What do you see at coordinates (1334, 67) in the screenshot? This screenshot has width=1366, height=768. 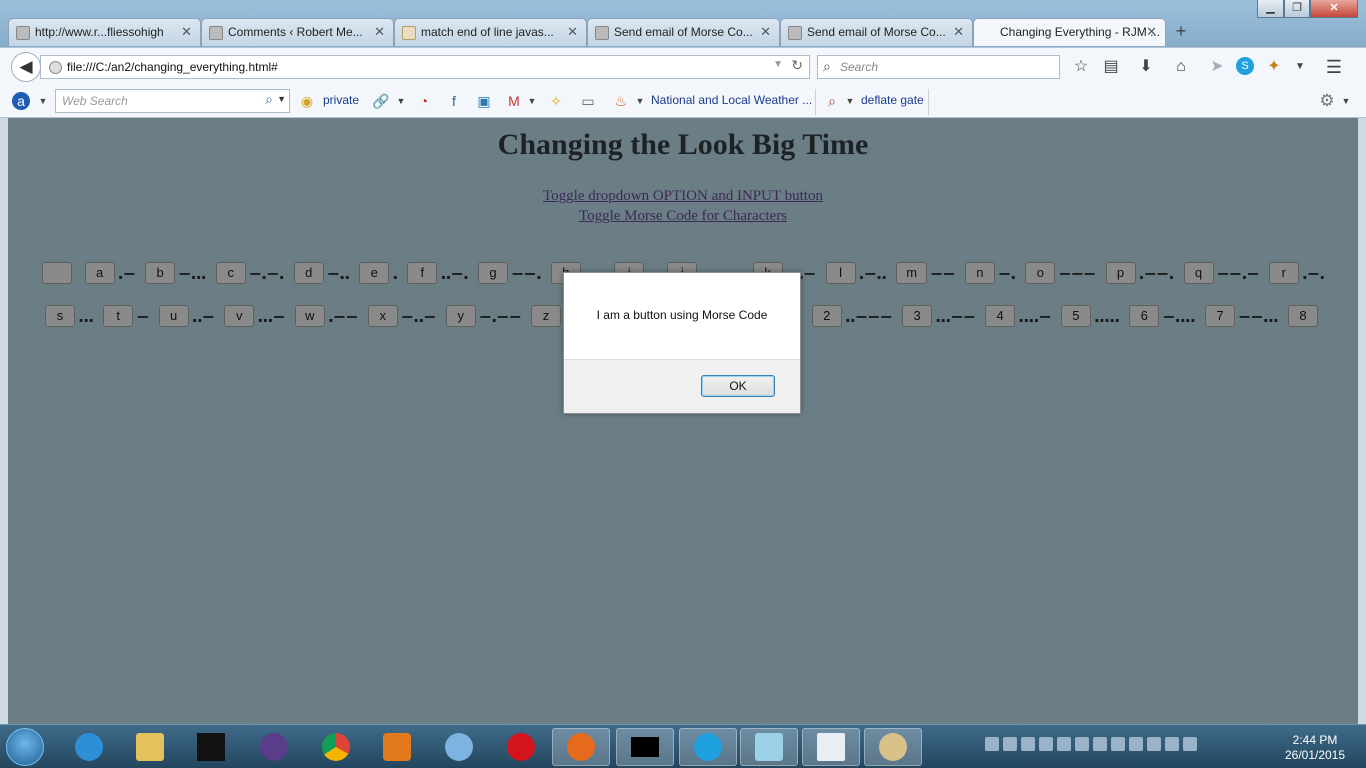 I see `menu-icon: ☰` at bounding box center [1334, 67].